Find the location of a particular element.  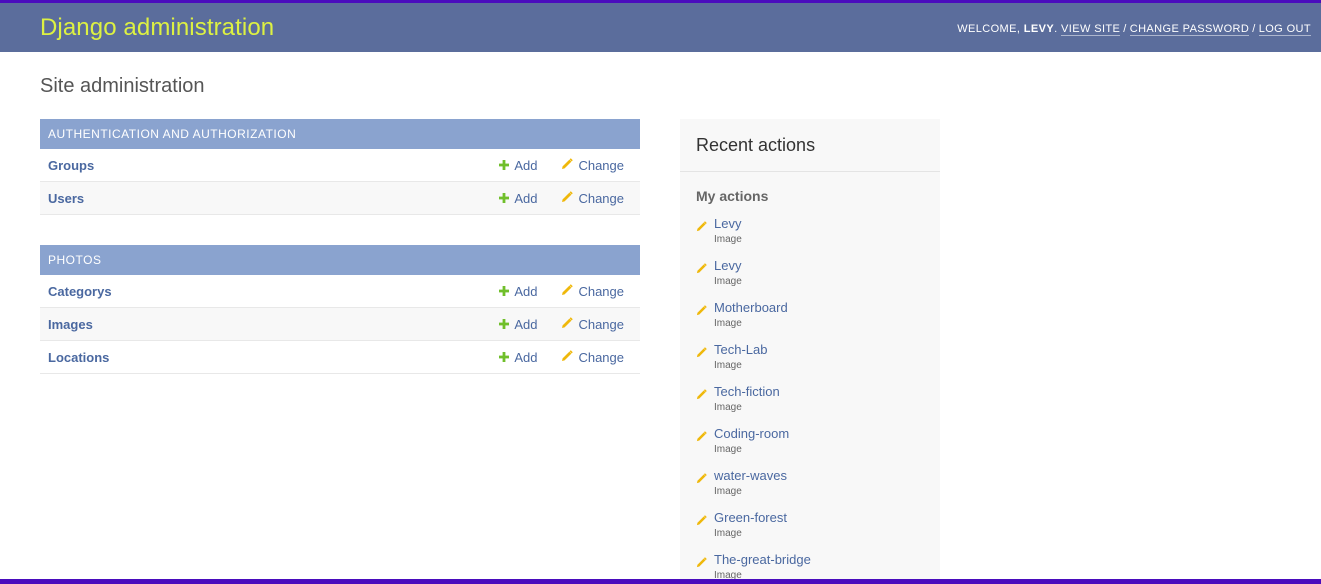

module-caption: Authentication and Authorization is located at coordinates (340, 134).